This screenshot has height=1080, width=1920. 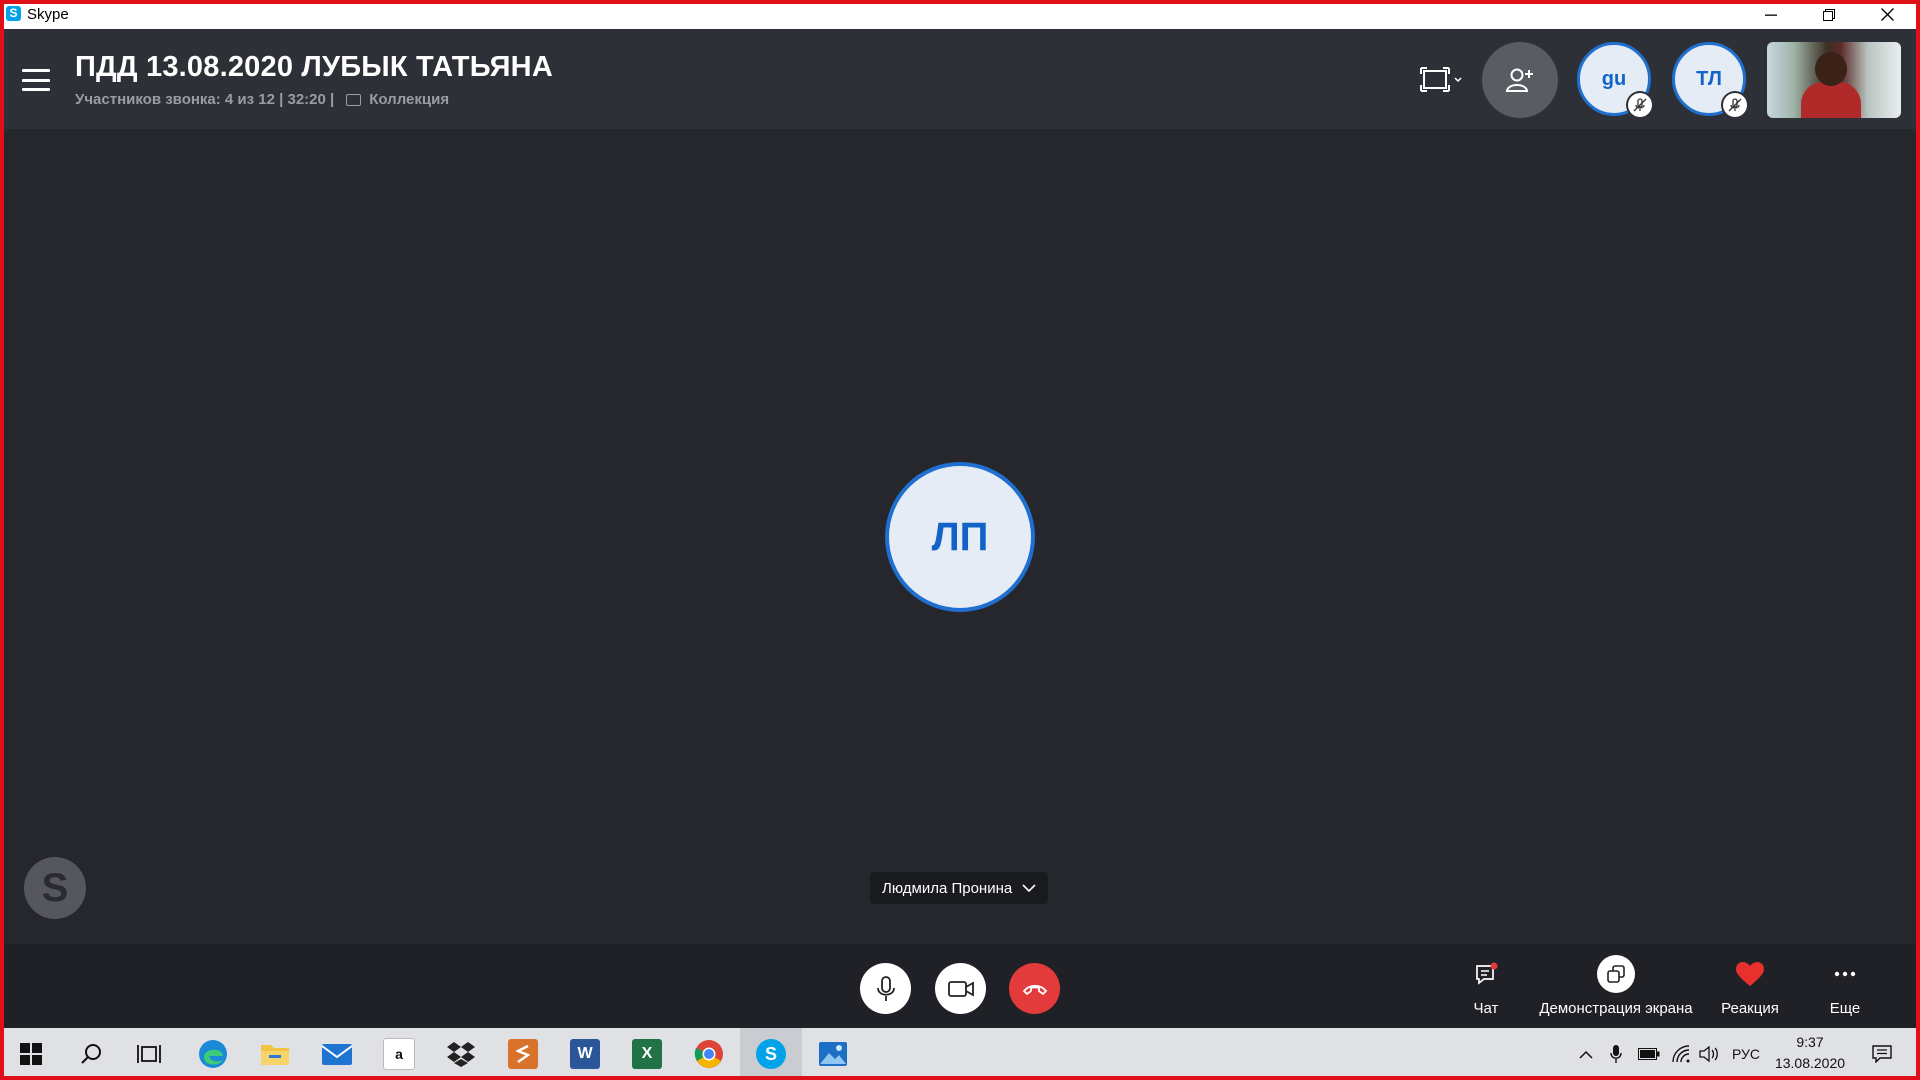 I want to click on taskbar-excel: X, so click(x=647, y=1054).